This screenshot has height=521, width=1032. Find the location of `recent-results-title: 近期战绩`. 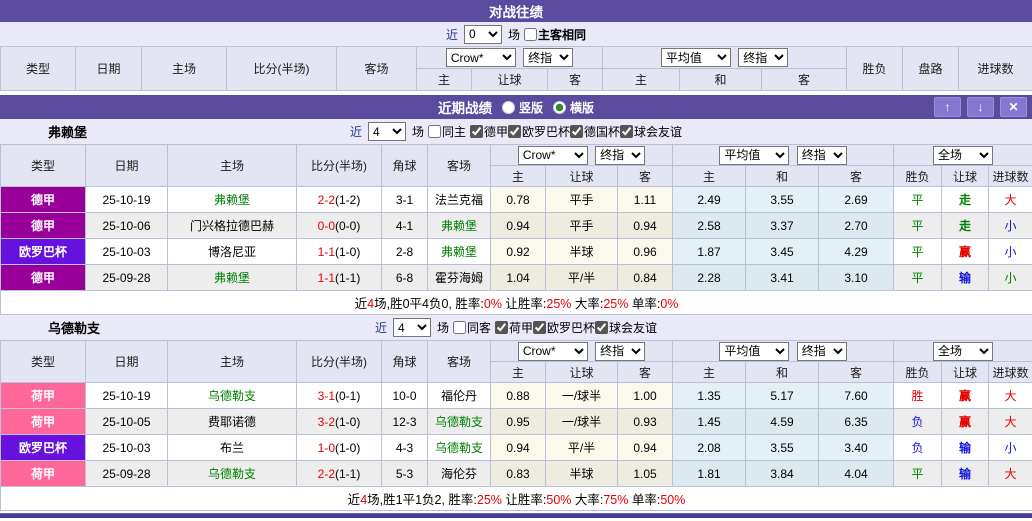

recent-results-title: 近期战绩 is located at coordinates (464, 108).